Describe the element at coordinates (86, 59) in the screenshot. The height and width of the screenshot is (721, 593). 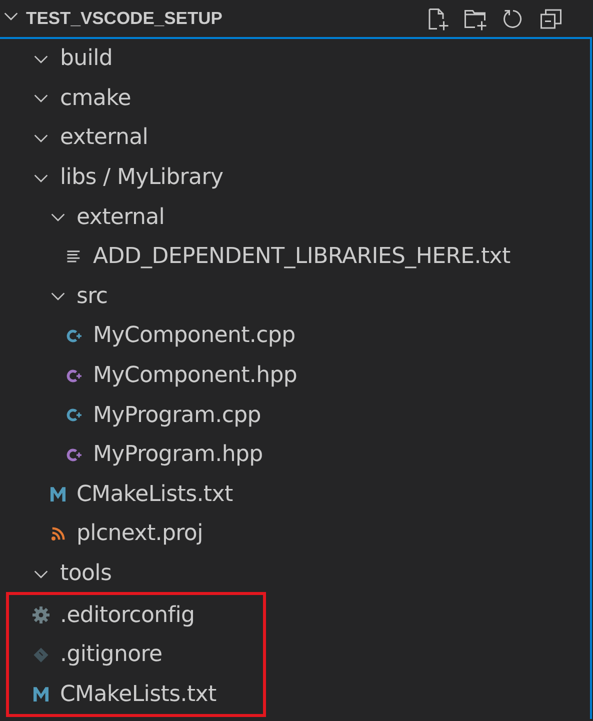
I see `folder-name: build` at that location.